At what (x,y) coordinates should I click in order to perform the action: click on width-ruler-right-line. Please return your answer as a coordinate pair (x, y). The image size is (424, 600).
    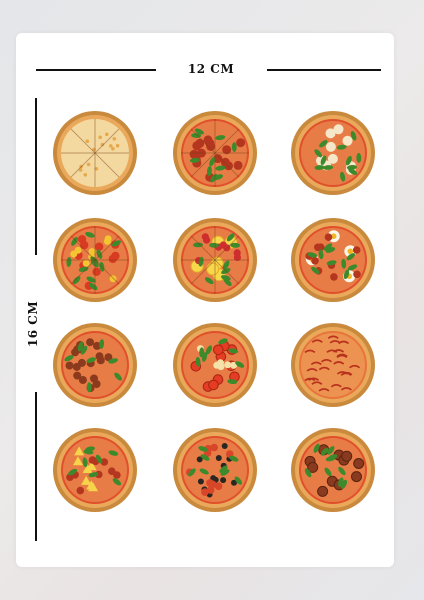
    Looking at the image, I should click on (324, 70).